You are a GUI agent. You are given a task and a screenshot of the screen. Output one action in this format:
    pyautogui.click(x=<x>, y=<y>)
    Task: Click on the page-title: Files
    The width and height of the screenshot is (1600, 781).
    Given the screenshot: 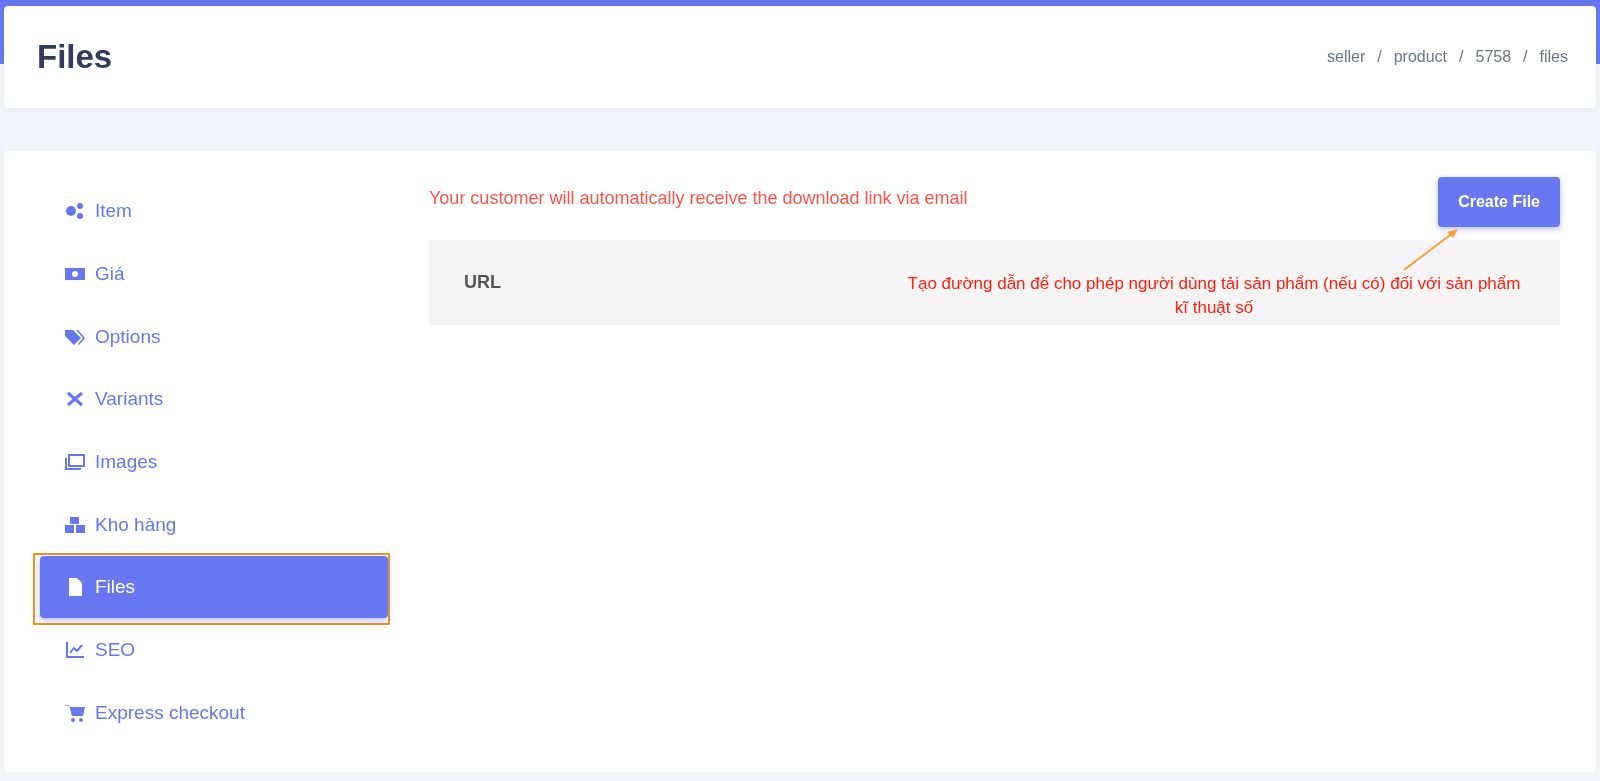 What is the action you would take?
    pyautogui.click(x=75, y=57)
    